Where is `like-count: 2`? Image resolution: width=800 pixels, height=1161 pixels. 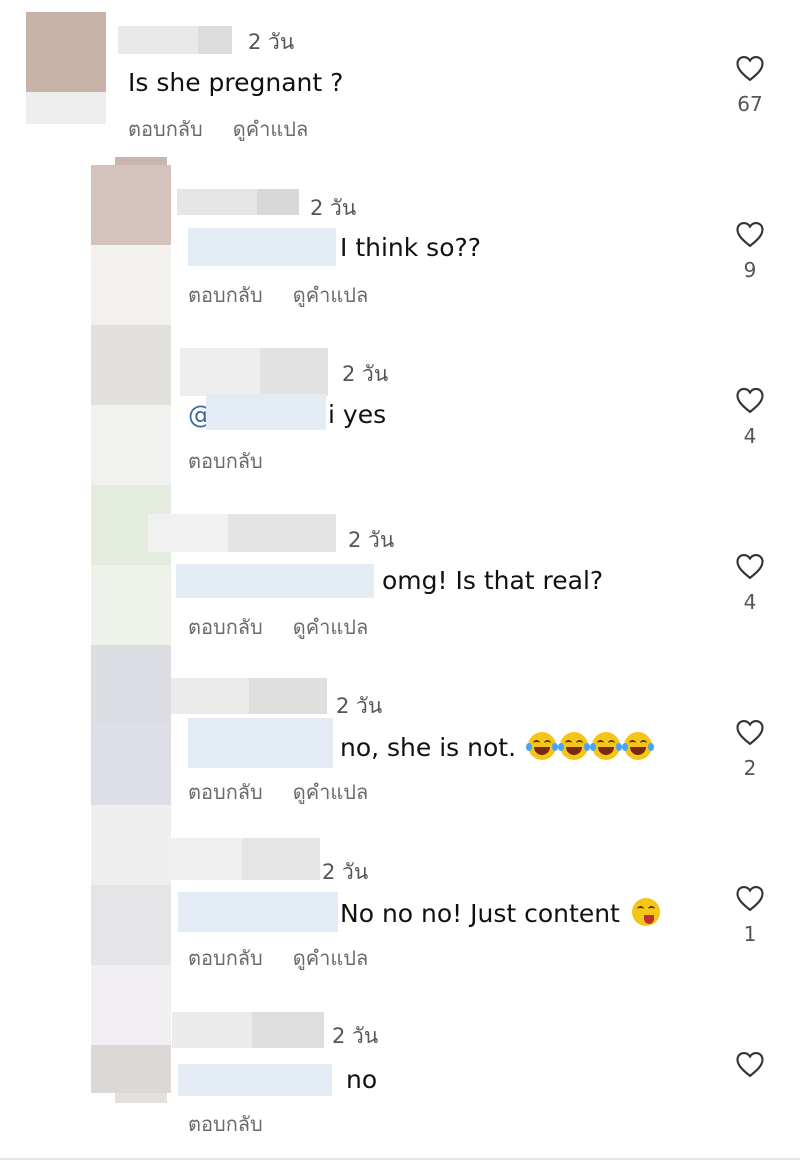 like-count: 2 is located at coordinates (750, 768).